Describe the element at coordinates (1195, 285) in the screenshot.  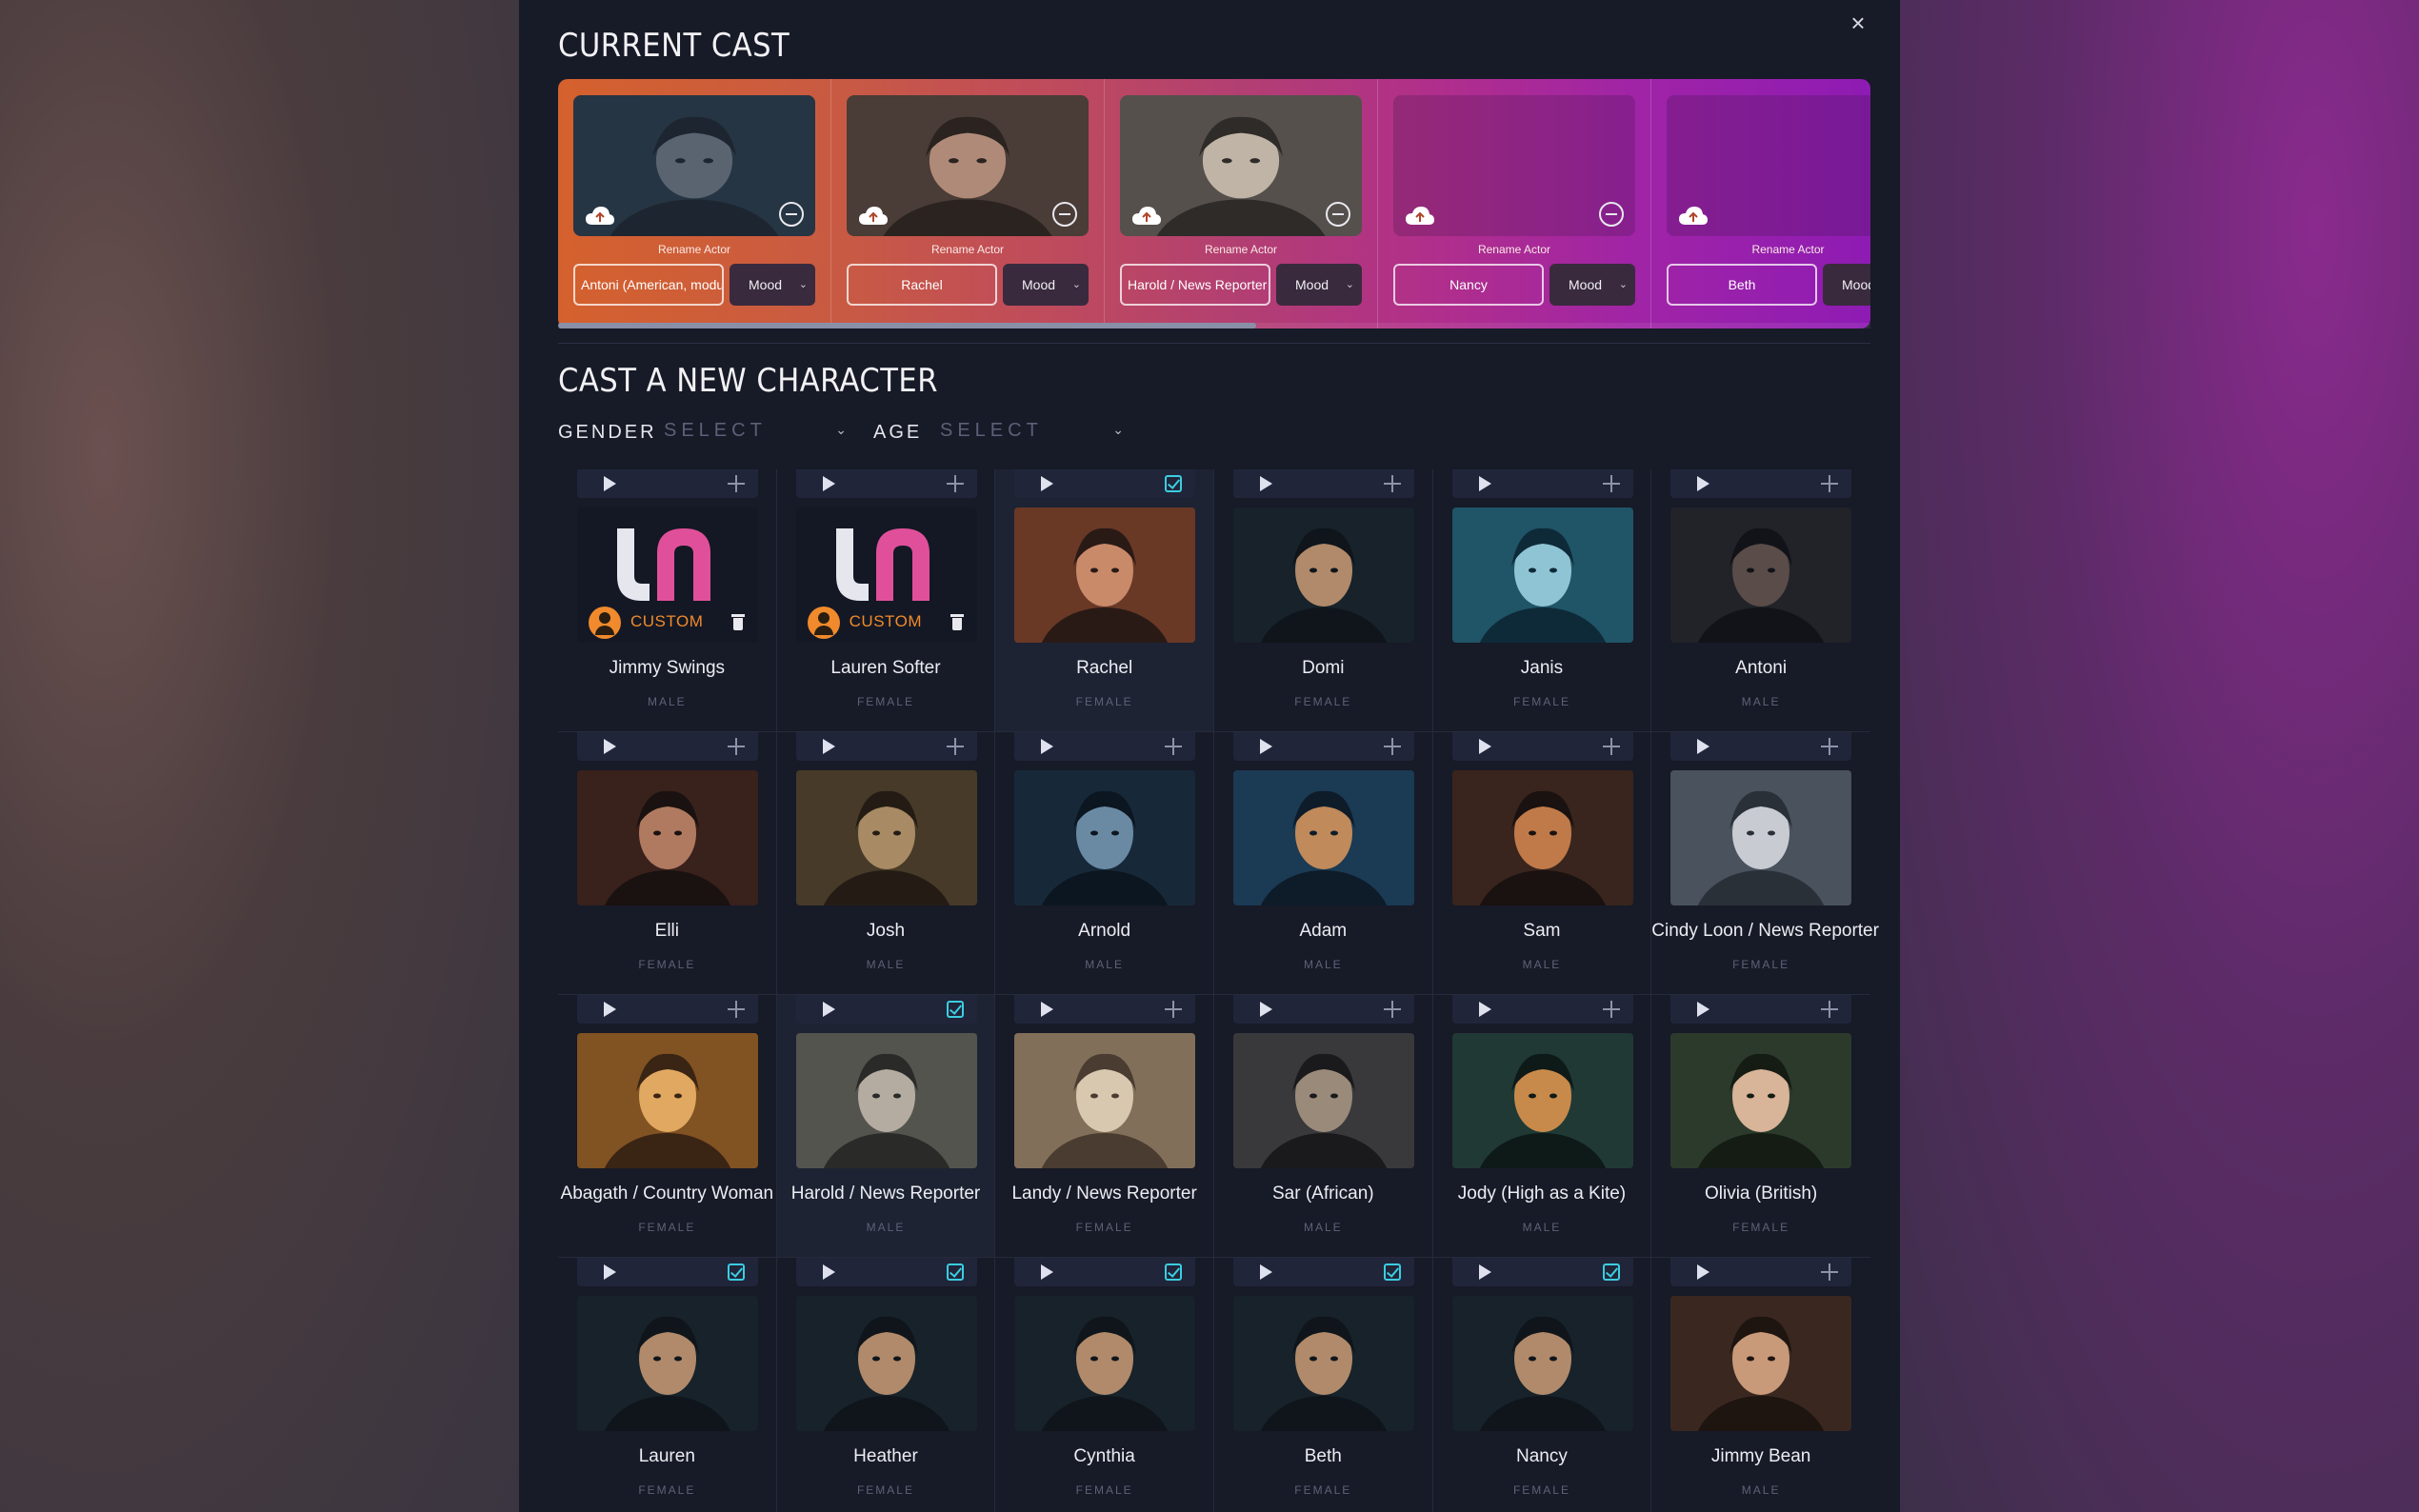
I see `actor-name-input: Harold / News Reporter` at that location.